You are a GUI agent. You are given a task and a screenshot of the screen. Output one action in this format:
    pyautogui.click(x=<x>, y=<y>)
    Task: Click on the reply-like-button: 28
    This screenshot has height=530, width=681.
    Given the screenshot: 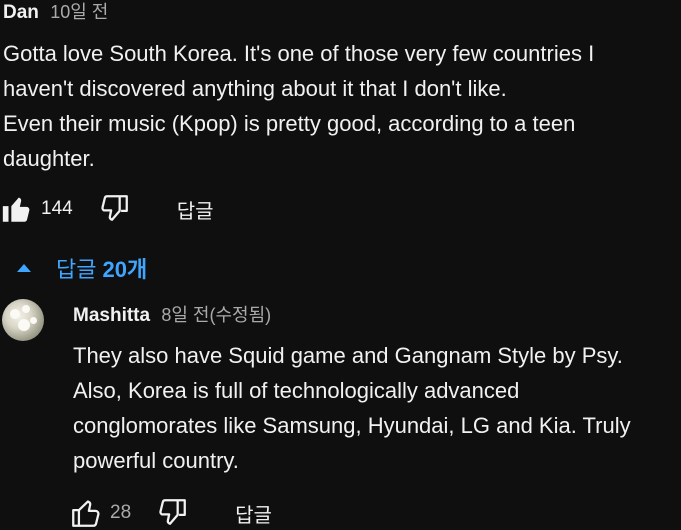 What is the action you would take?
    pyautogui.click(x=100, y=513)
    